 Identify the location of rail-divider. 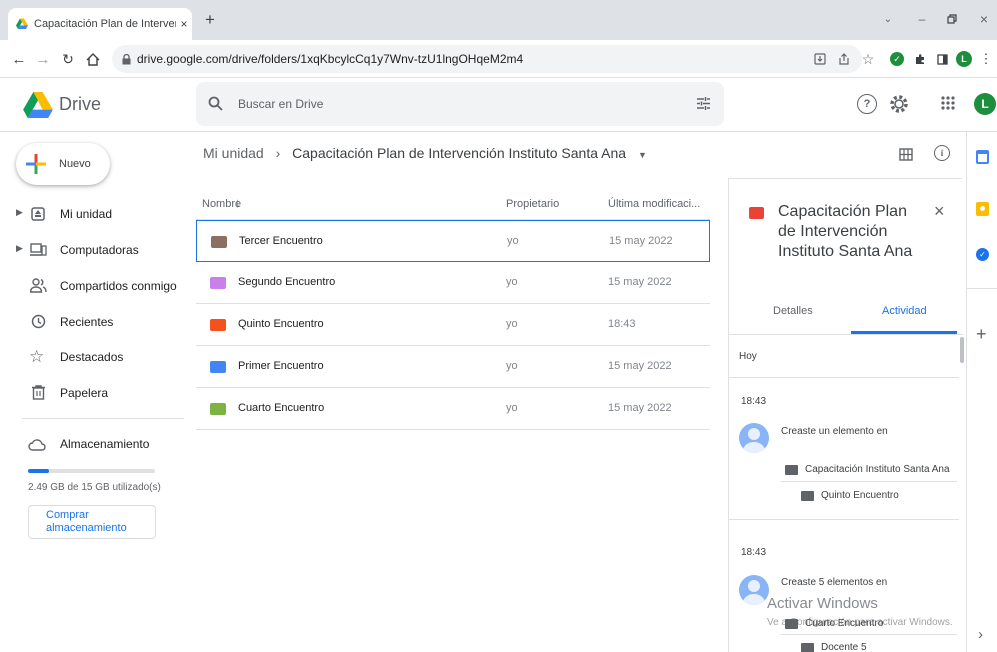
(982, 288).